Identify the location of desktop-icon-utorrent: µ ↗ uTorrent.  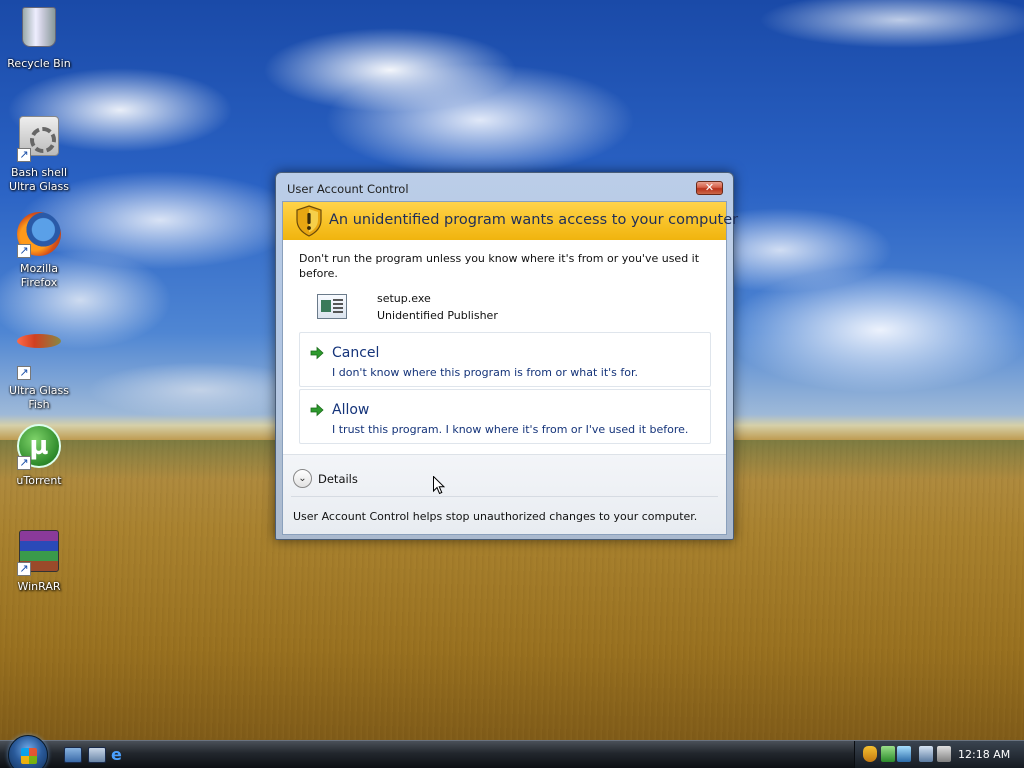
(39, 455).